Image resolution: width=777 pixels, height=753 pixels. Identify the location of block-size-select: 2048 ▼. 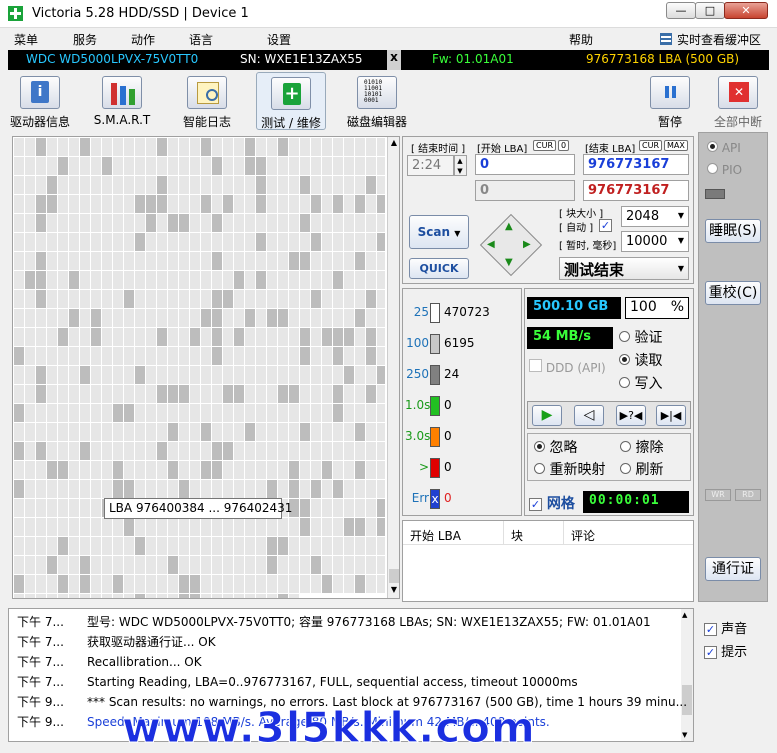
(655, 216).